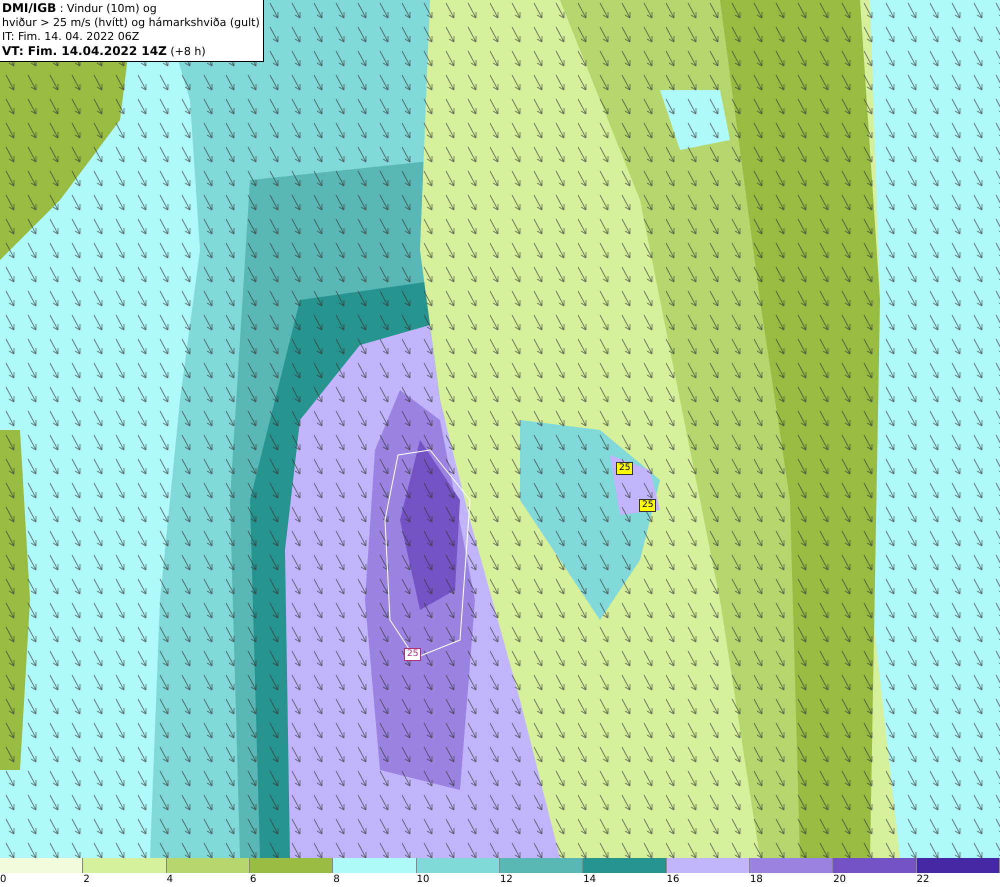  Describe the element at coordinates (170, 879) in the screenshot. I see `legend-tick-label: 4` at that location.